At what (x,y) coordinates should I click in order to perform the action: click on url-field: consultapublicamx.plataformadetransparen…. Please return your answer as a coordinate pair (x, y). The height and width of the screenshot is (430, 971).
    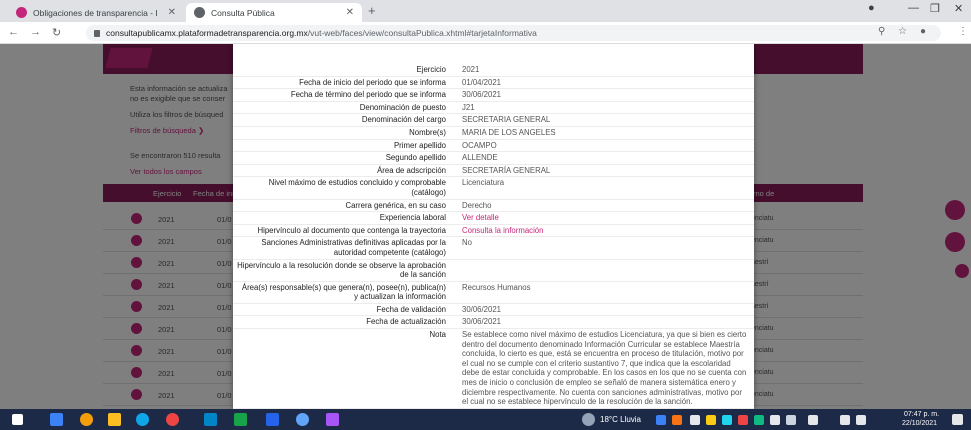
    Looking at the image, I should click on (513, 33).